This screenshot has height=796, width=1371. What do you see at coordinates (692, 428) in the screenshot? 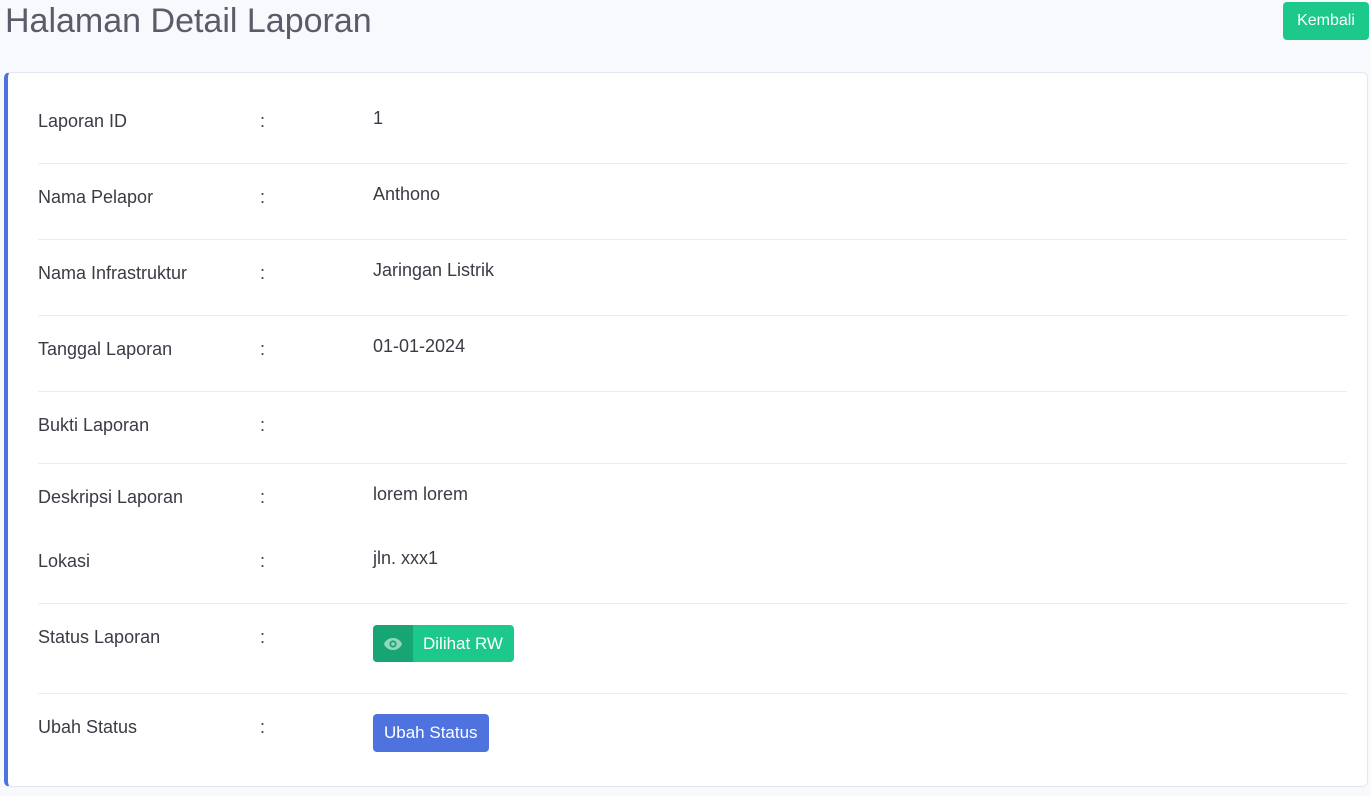
I see `detail-row-report-evidence: Bukti Laporan :` at bounding box center [692, 428].